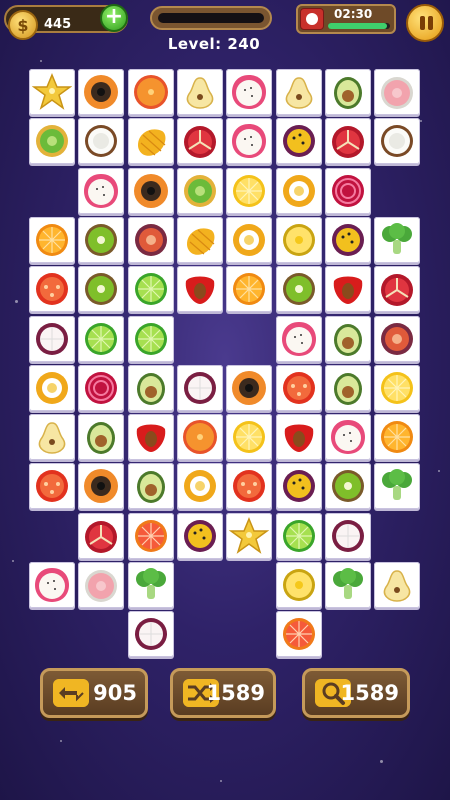 Image resolution: width=450 pixels, height=800 pixels. What do you see at coordinates (235, 693) in the screenshot?
I see `shuffle-count: 1589` at bounding box center [235, 693].